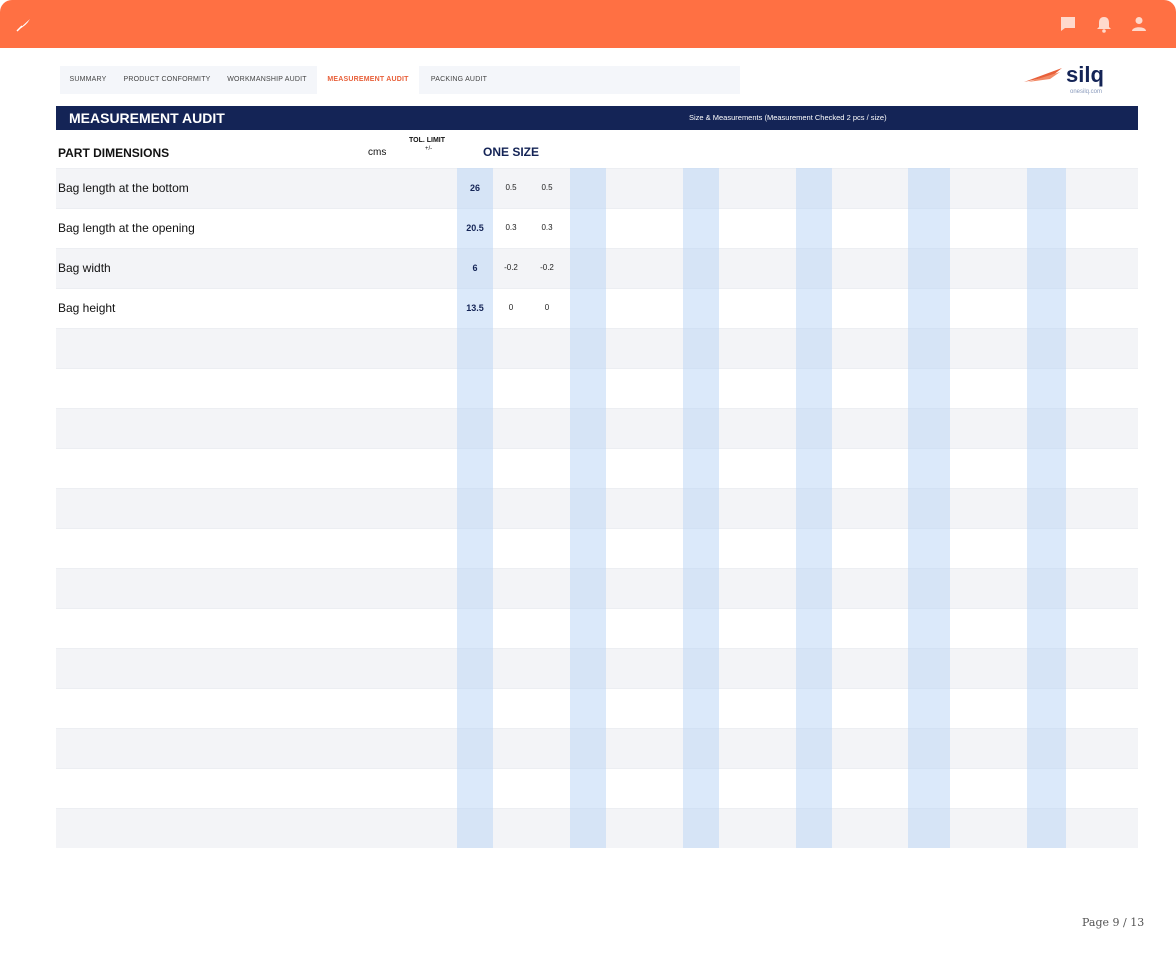 The width and height of the screenshot is (1176, 957). Describe the element at coordinates (368, 80) in the screenshot. I see `tab-measurement-audit: MEASUREMENT AUDIT` at that location.